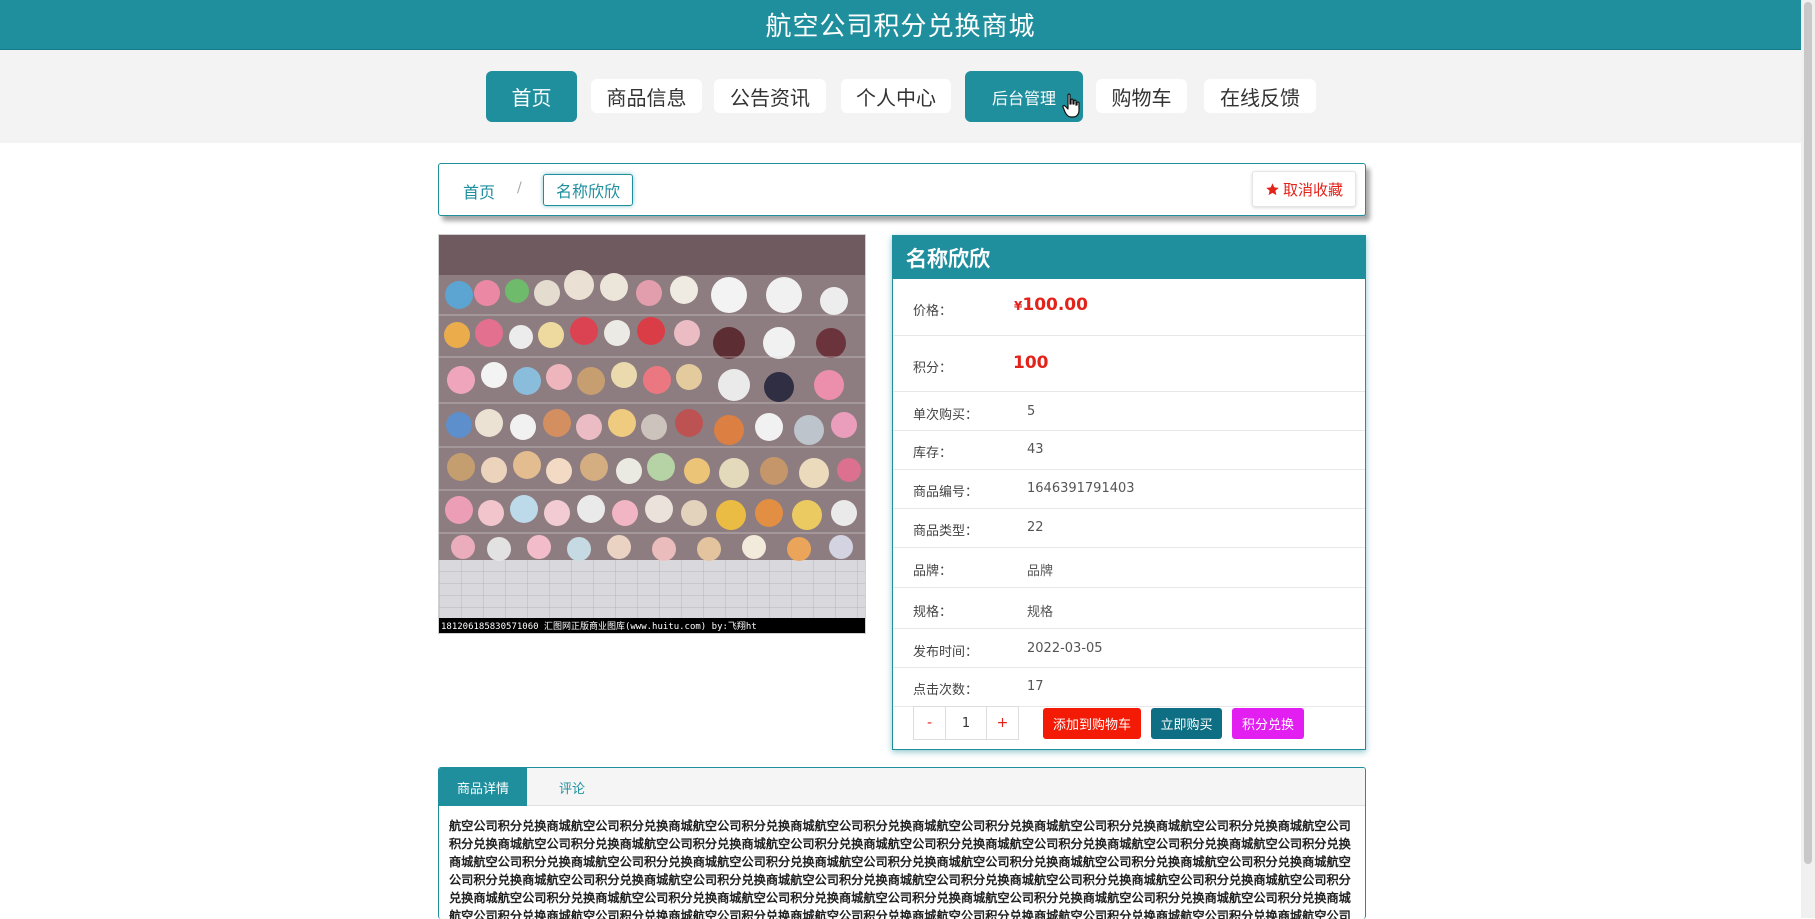  What do you see at coordinates (1035, 449) in the screenshot?
I see `field-value: 43` at bounding box center [1035, 449].